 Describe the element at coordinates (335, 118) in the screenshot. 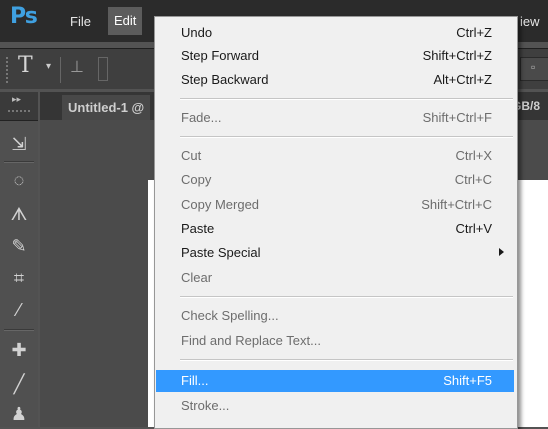

I see `menu-item-fade: Fade... Shift+Ctrl+F` at that location.